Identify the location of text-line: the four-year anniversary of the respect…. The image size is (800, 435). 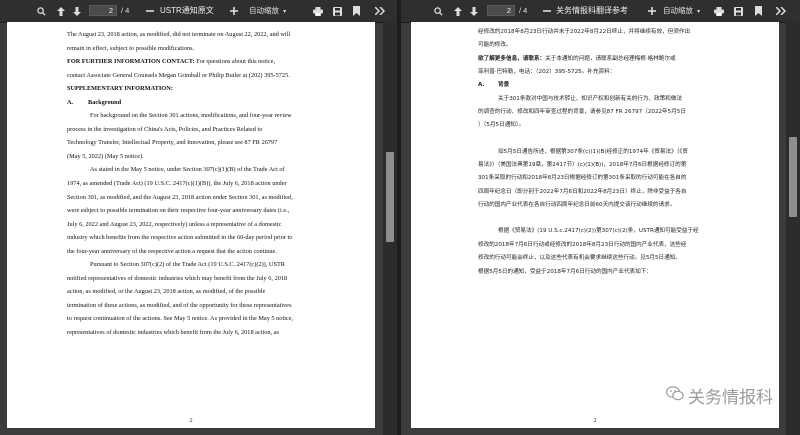
(172, 251).